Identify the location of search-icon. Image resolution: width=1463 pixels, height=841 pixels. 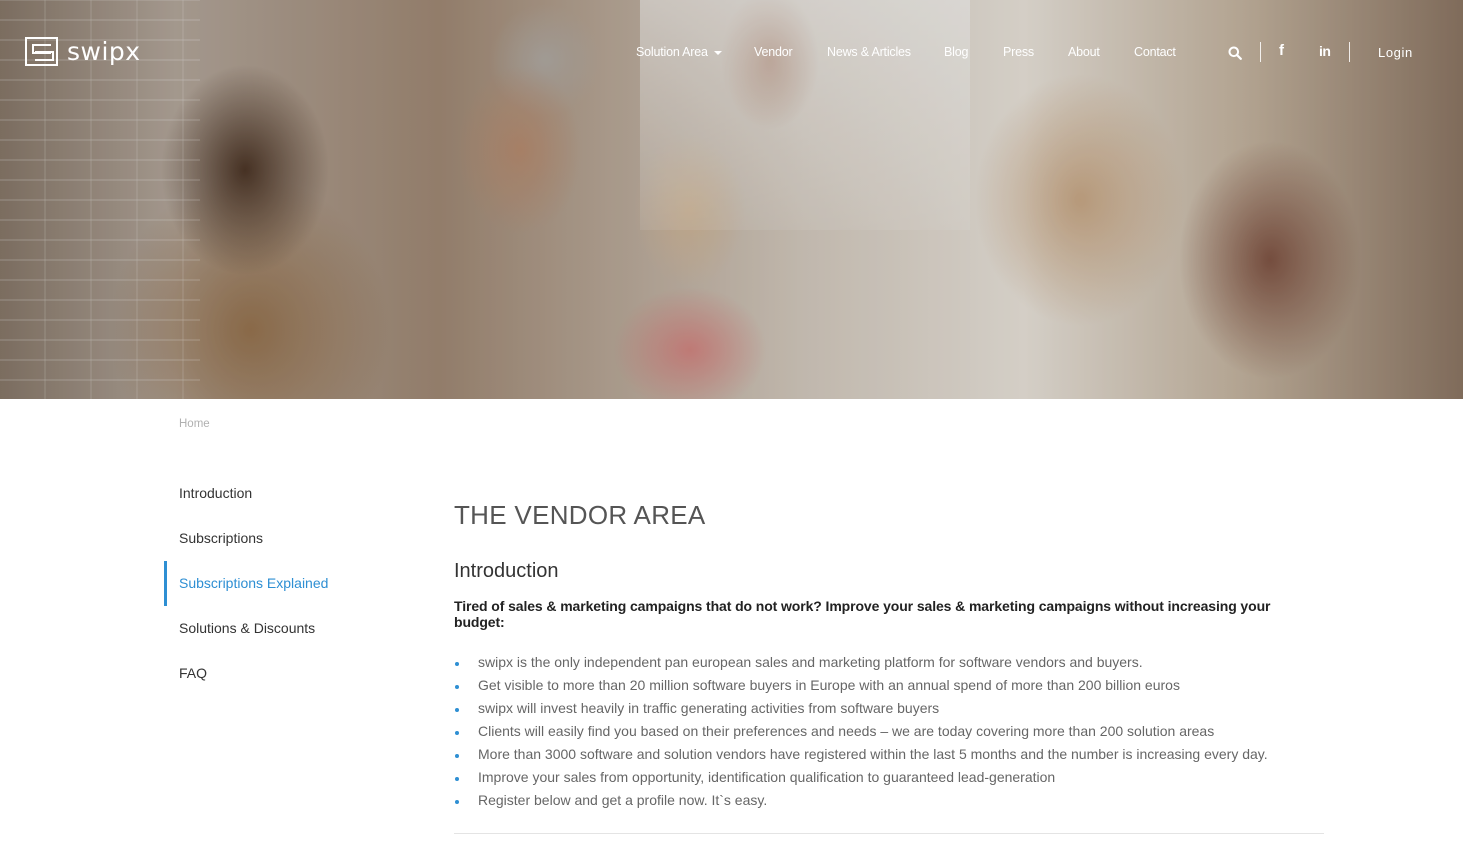
(1235, 53).